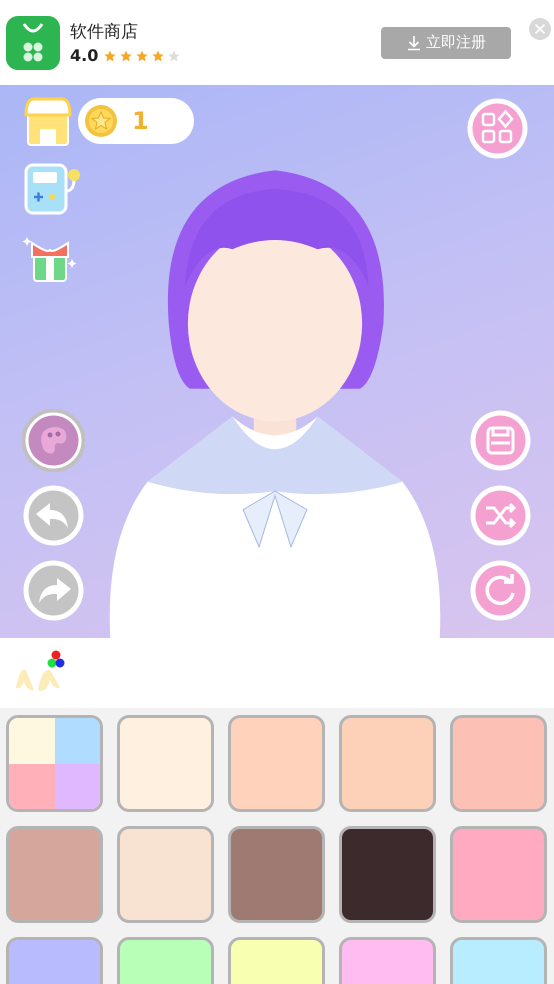 The width and height of the screenshot is (554, 984). I want to click on undo-button, so click(53, 515).